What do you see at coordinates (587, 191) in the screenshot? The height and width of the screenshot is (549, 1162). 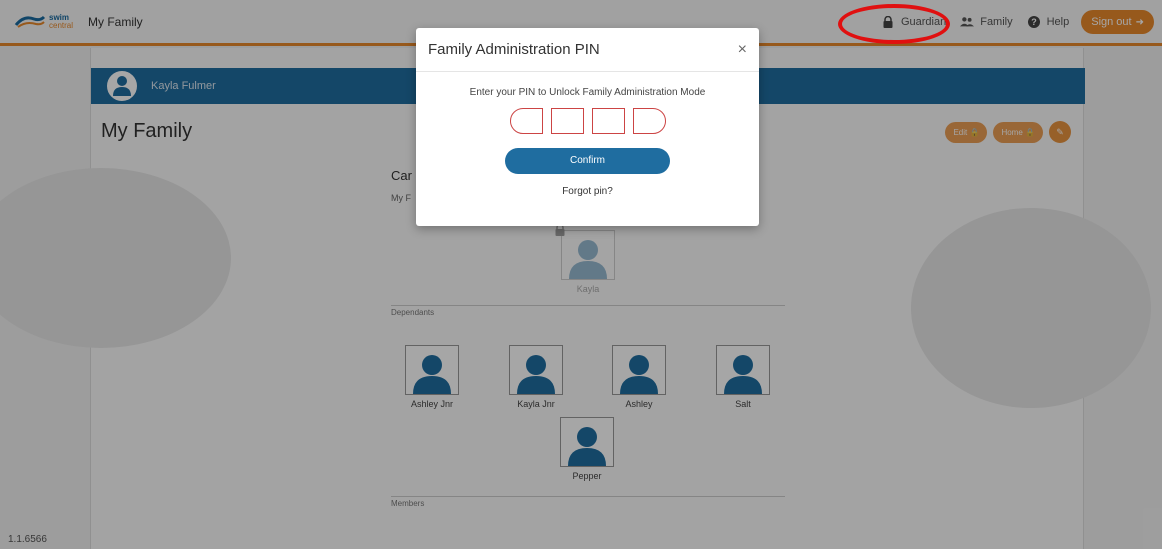 I see `forgot-pin-link: Forgot pin?` at bounding box center [587, 191].